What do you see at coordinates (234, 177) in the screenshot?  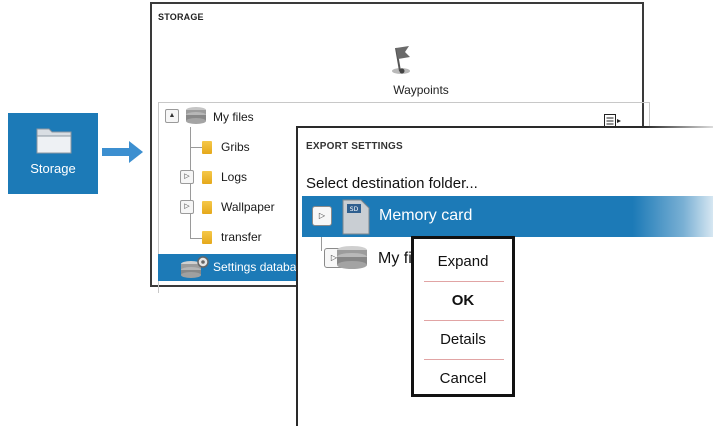 I see `tree-item-logs: Logs` at bounding box center [234, 177].